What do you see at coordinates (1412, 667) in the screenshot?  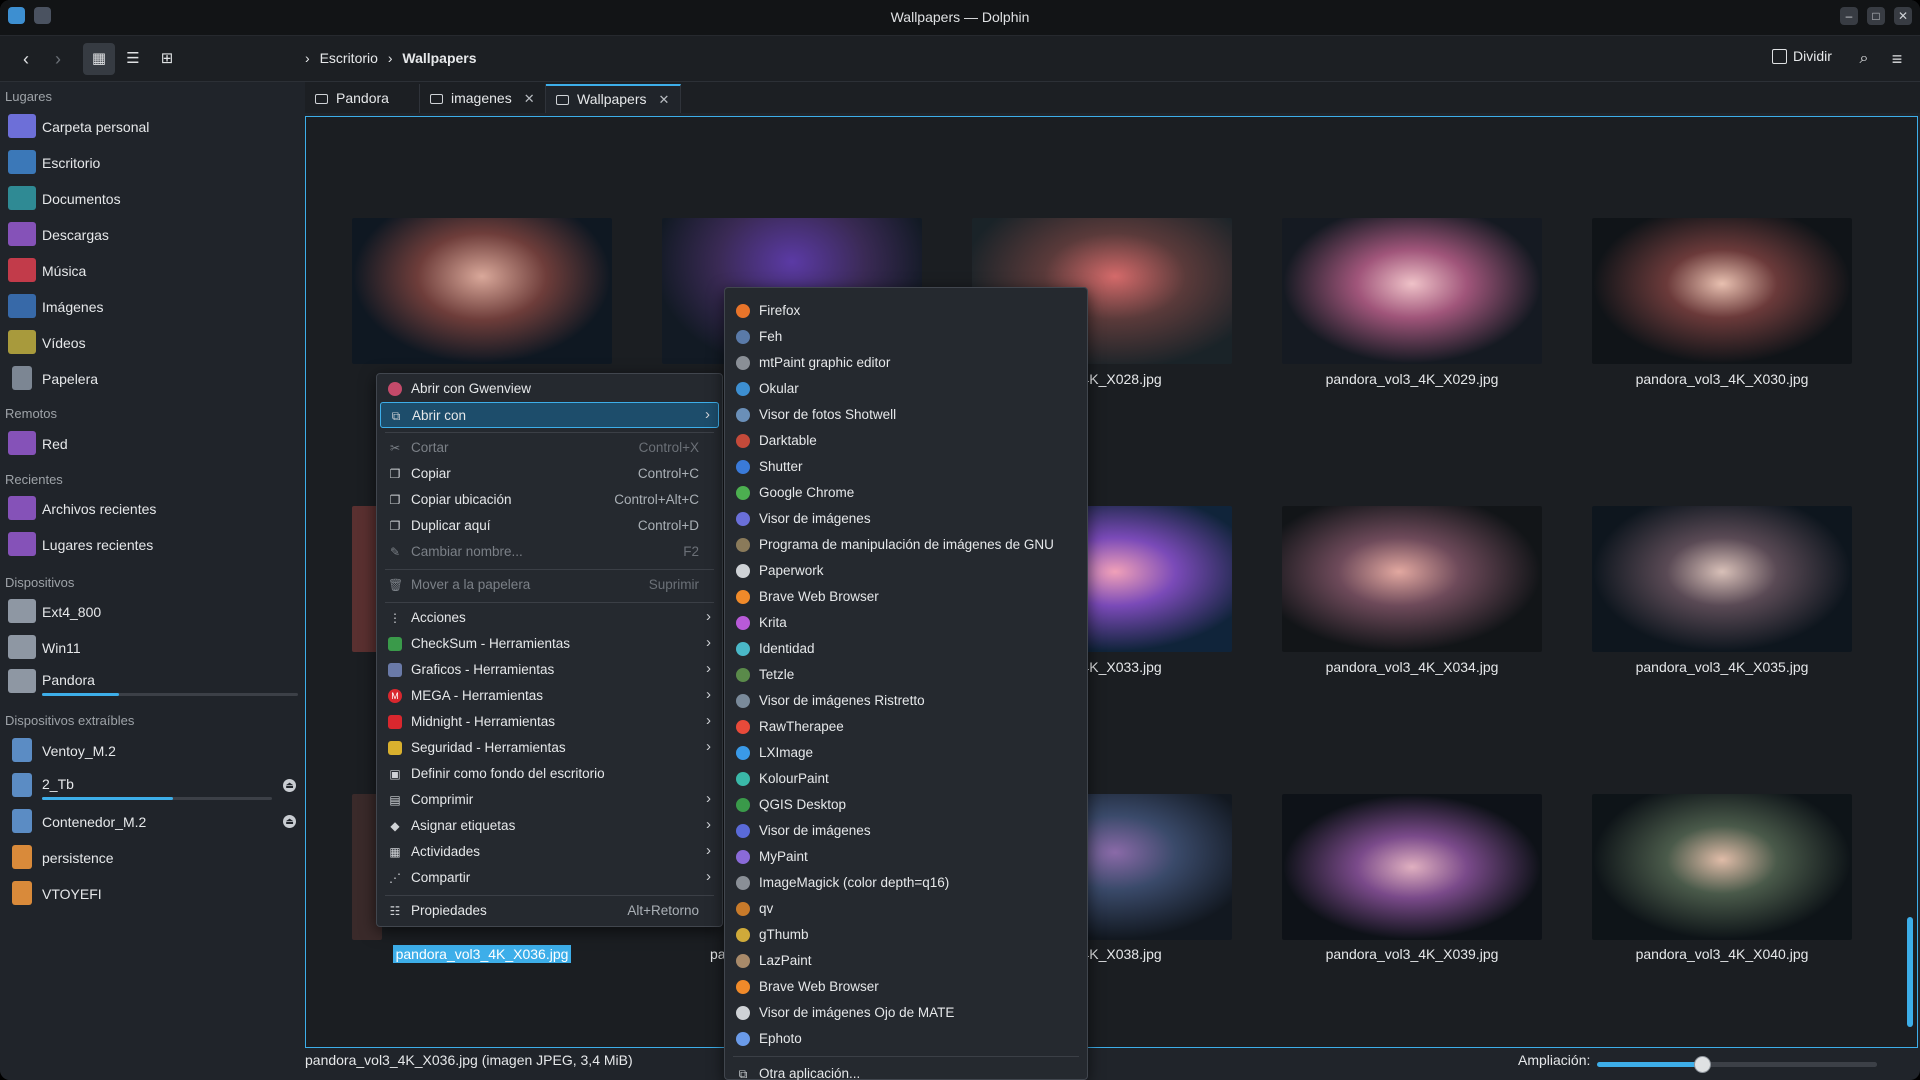 I see `file-name: pandora_vol3_4K_X034.jpg` at bounding box center [1412, 667].